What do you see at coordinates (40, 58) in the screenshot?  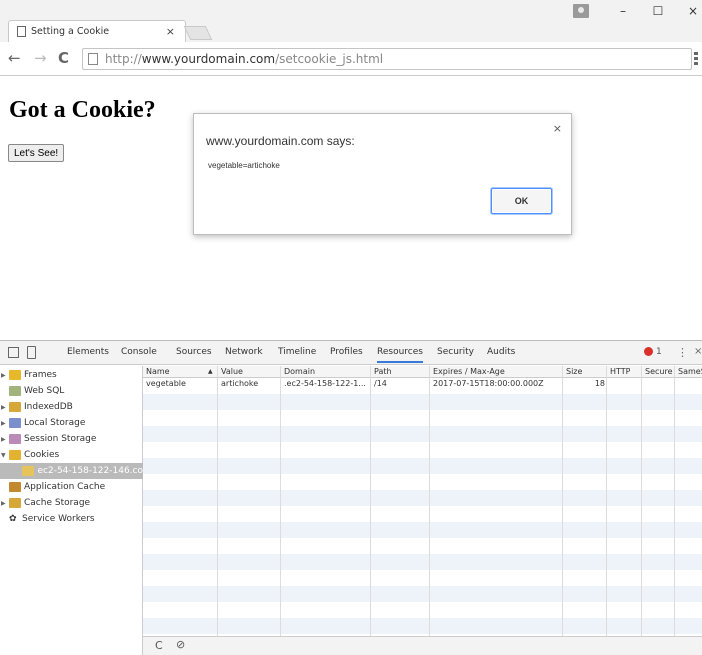 I see `forward-icon: →` at bounding box center [40, 58].